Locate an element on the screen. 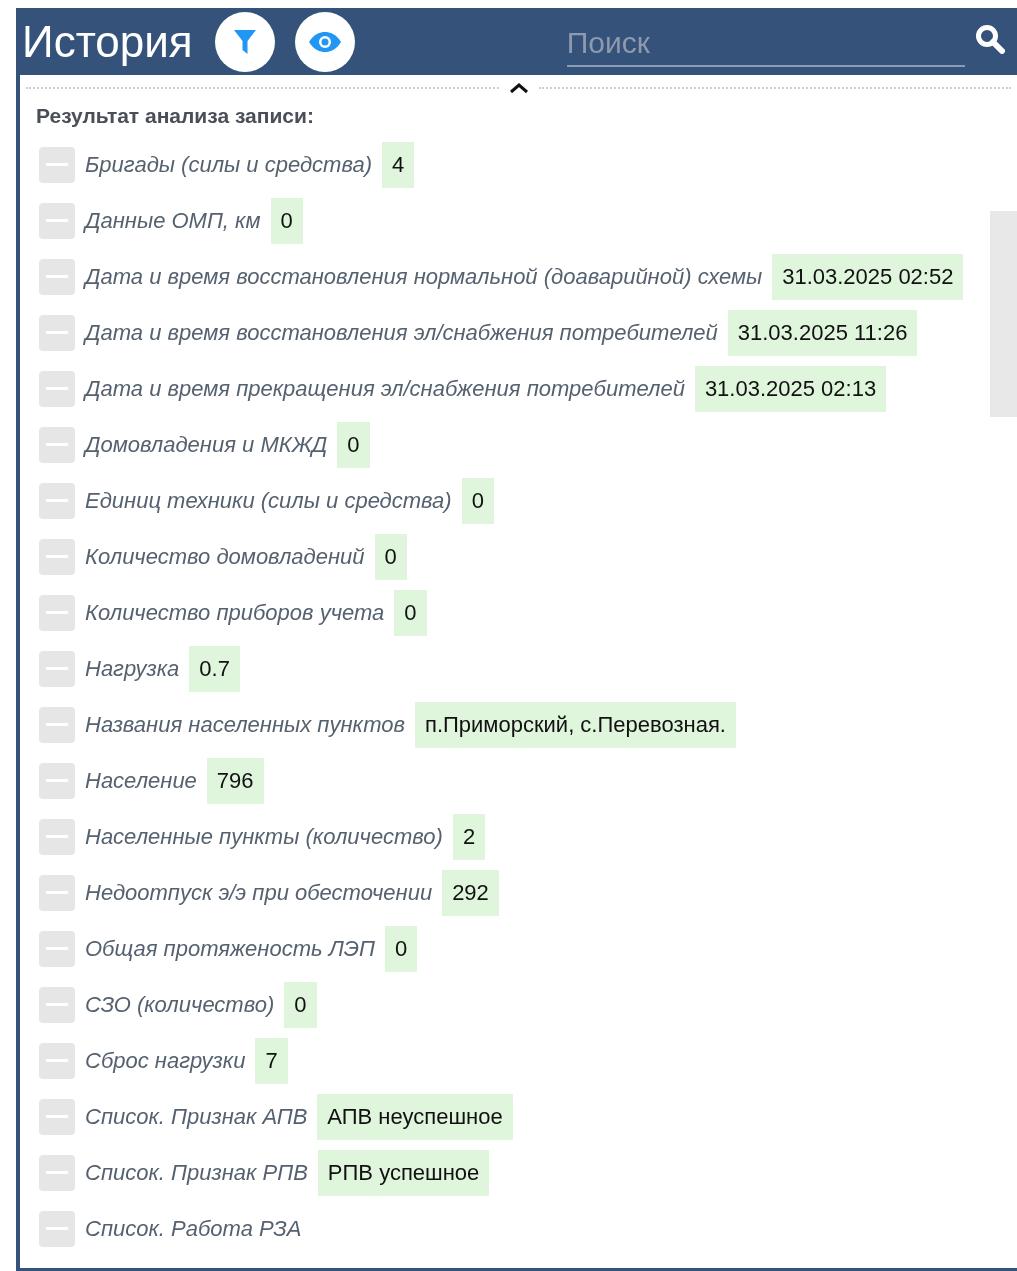  field-label: Дата и время восстановления эл/снабжения потребителей is located at coordinates (401, 333).